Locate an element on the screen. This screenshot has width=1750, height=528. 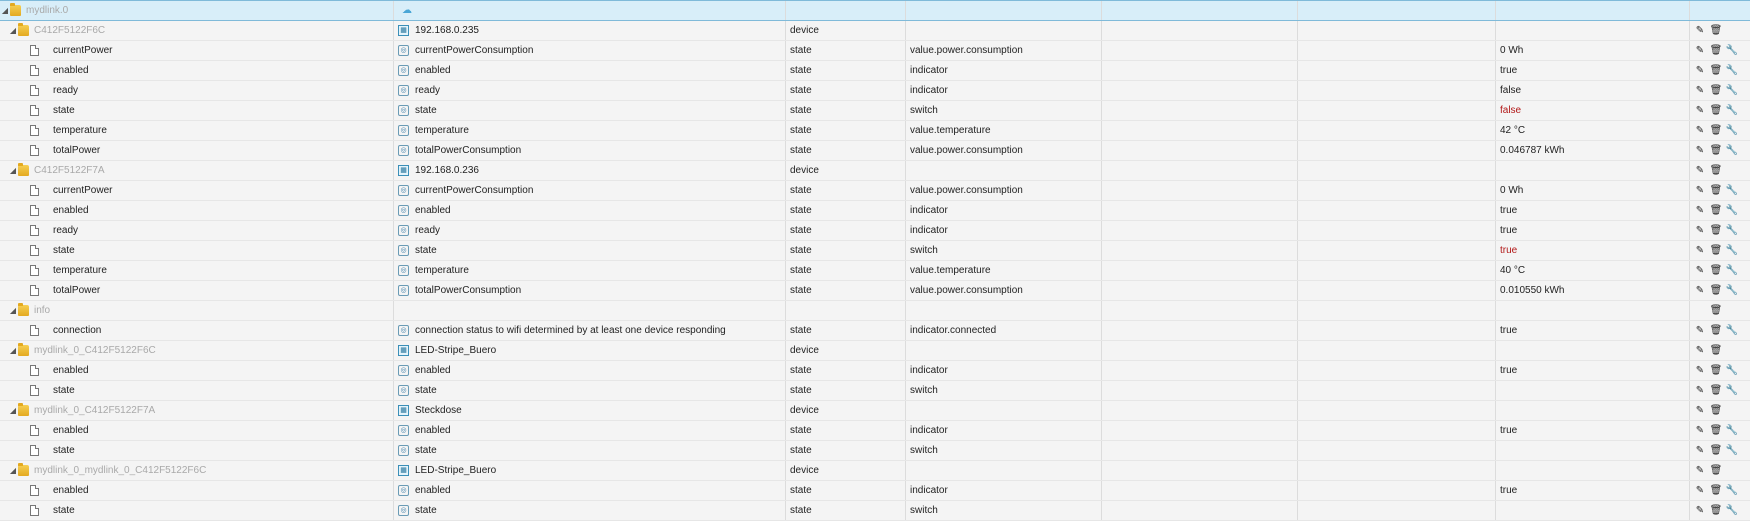
tree-row: ready ◎ ready state indicator true ✎ 🗑 🔧 is located at coordinates (875, 231).